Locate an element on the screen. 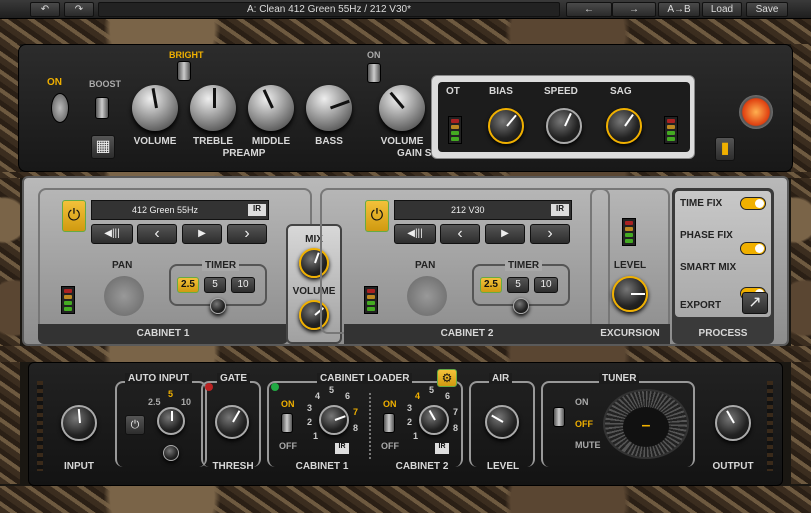  middle-knob is located at coordinates (271, 108).